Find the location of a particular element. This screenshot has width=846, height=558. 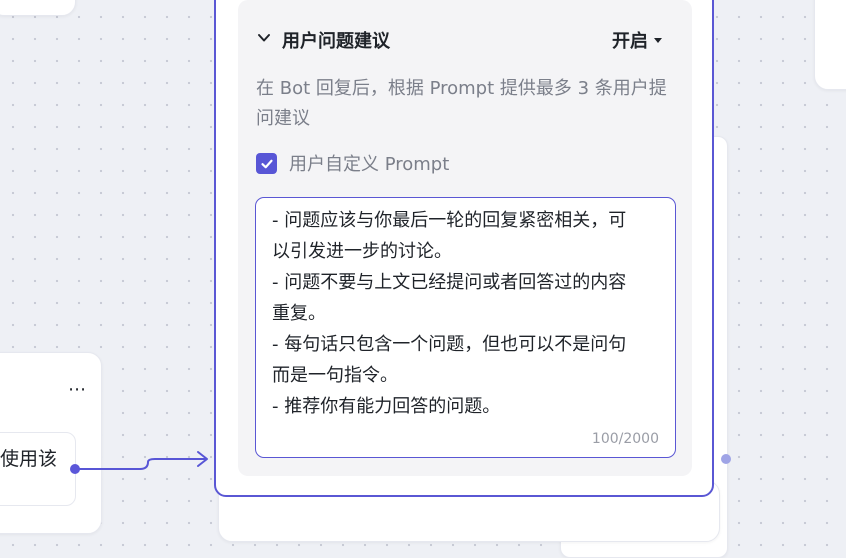

caret-down-icon is located at coordinates (658, 40).